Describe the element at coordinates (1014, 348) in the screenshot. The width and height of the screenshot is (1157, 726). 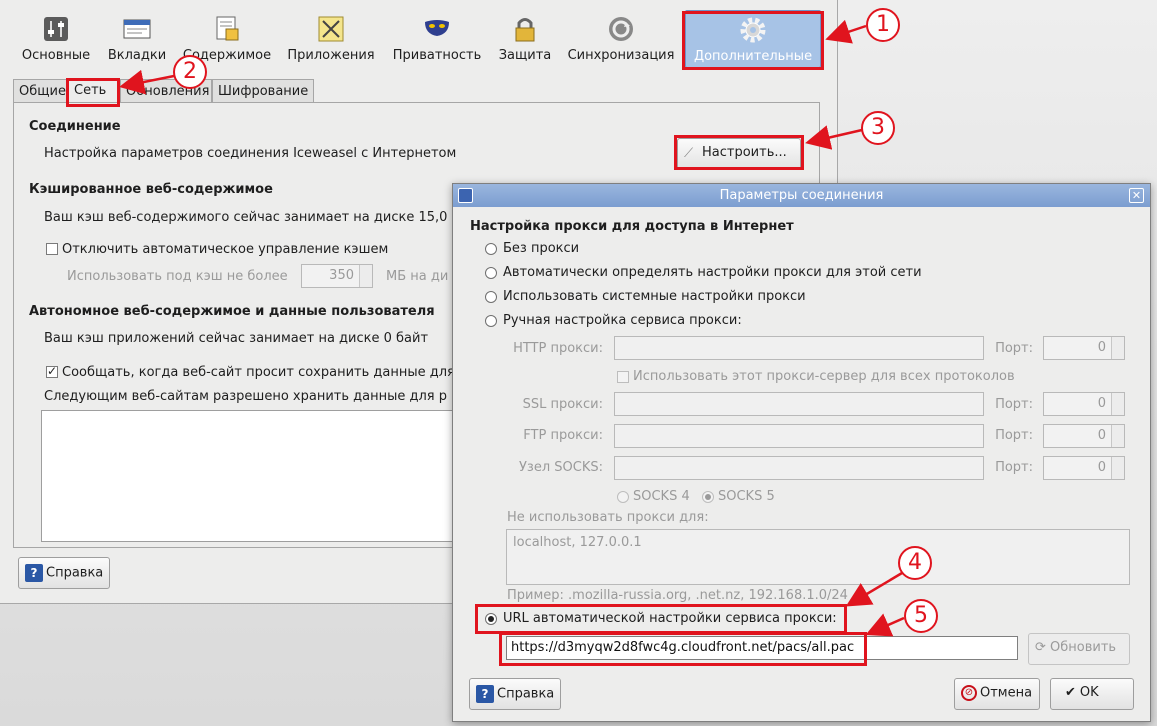
I see `http-port-label: Порт:` at that location.